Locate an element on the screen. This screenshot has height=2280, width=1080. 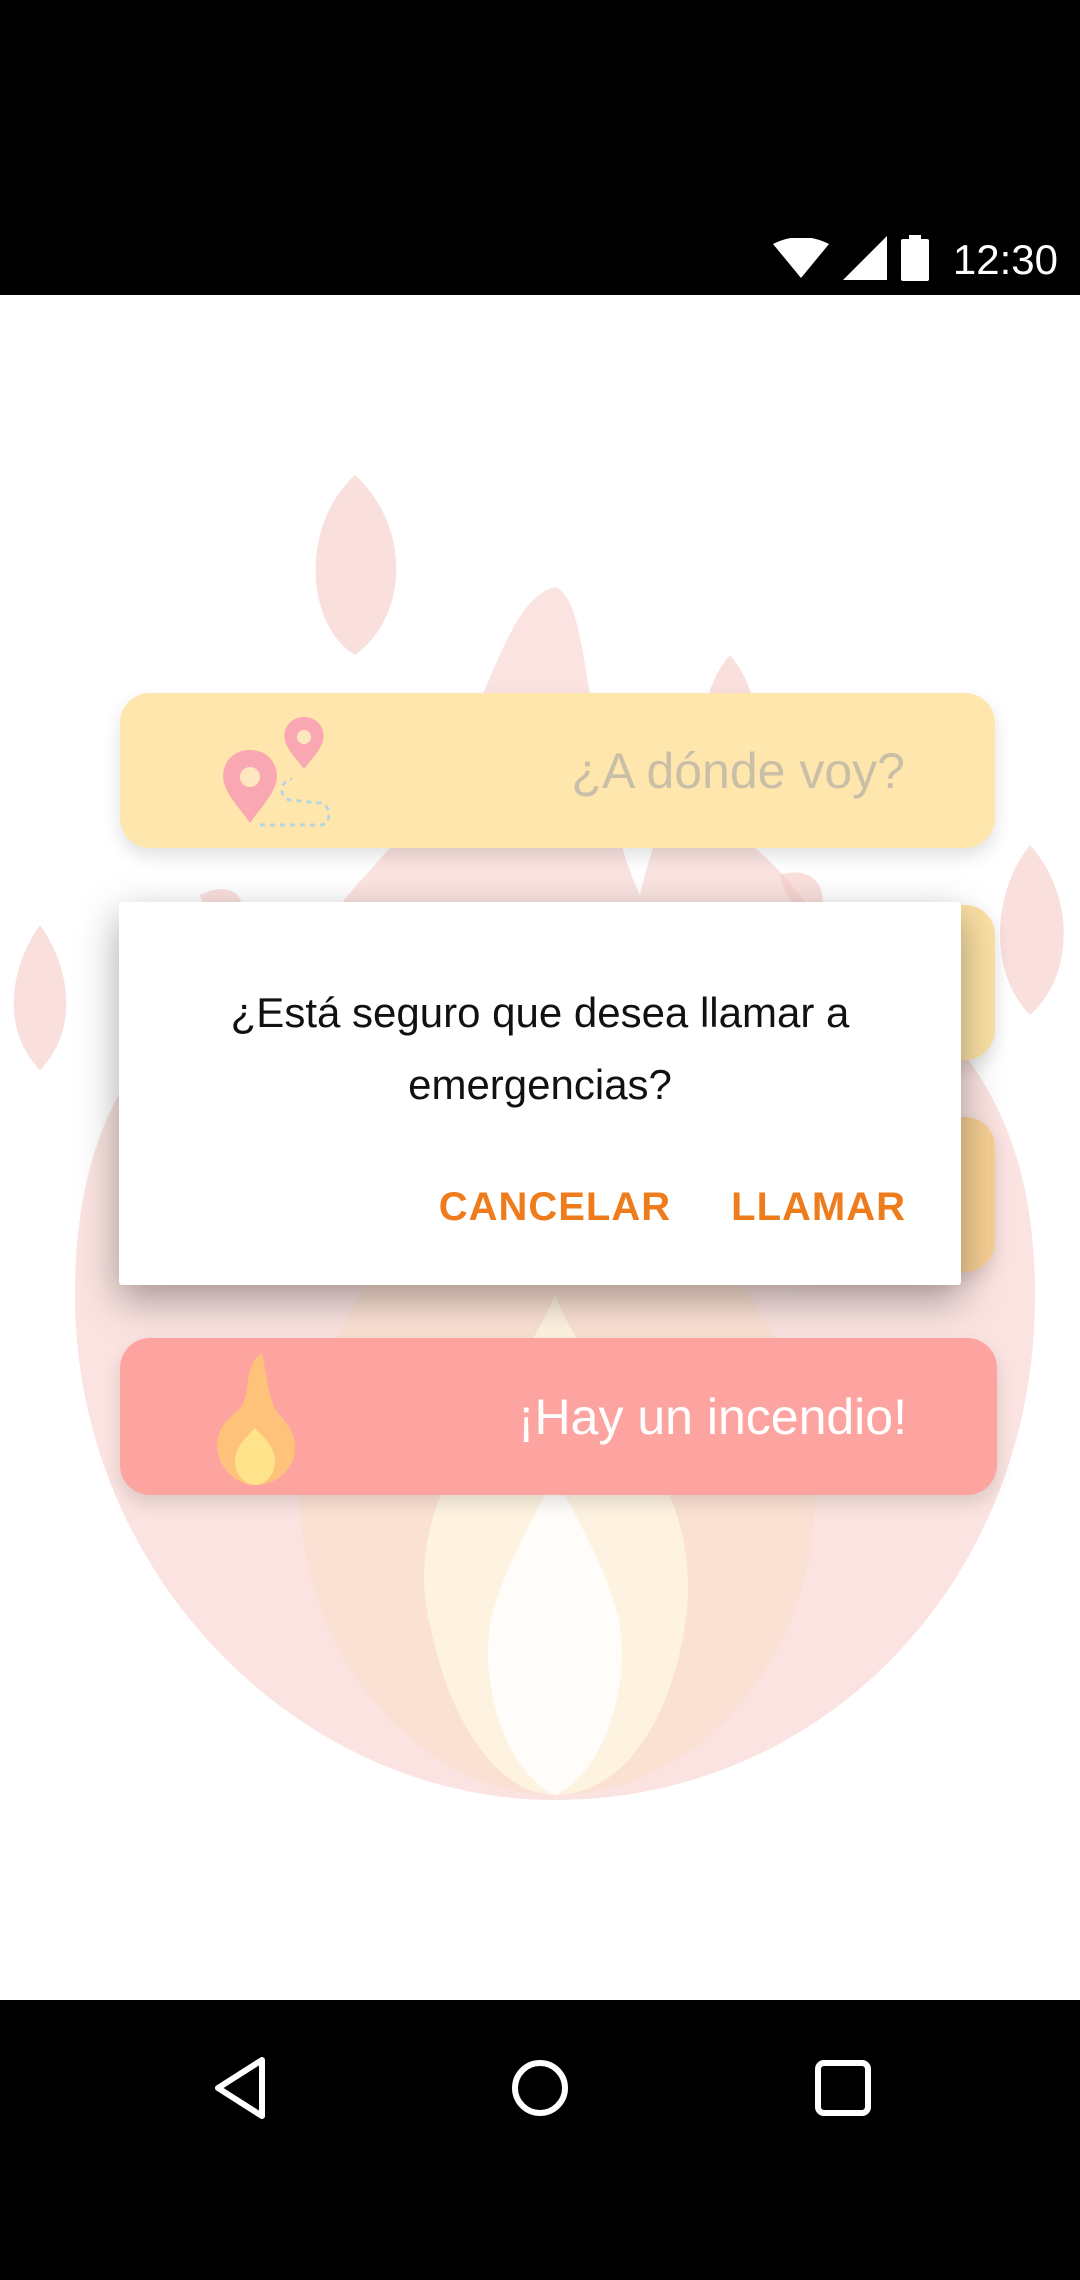
home-icon is located at coordinates (540, 2090).